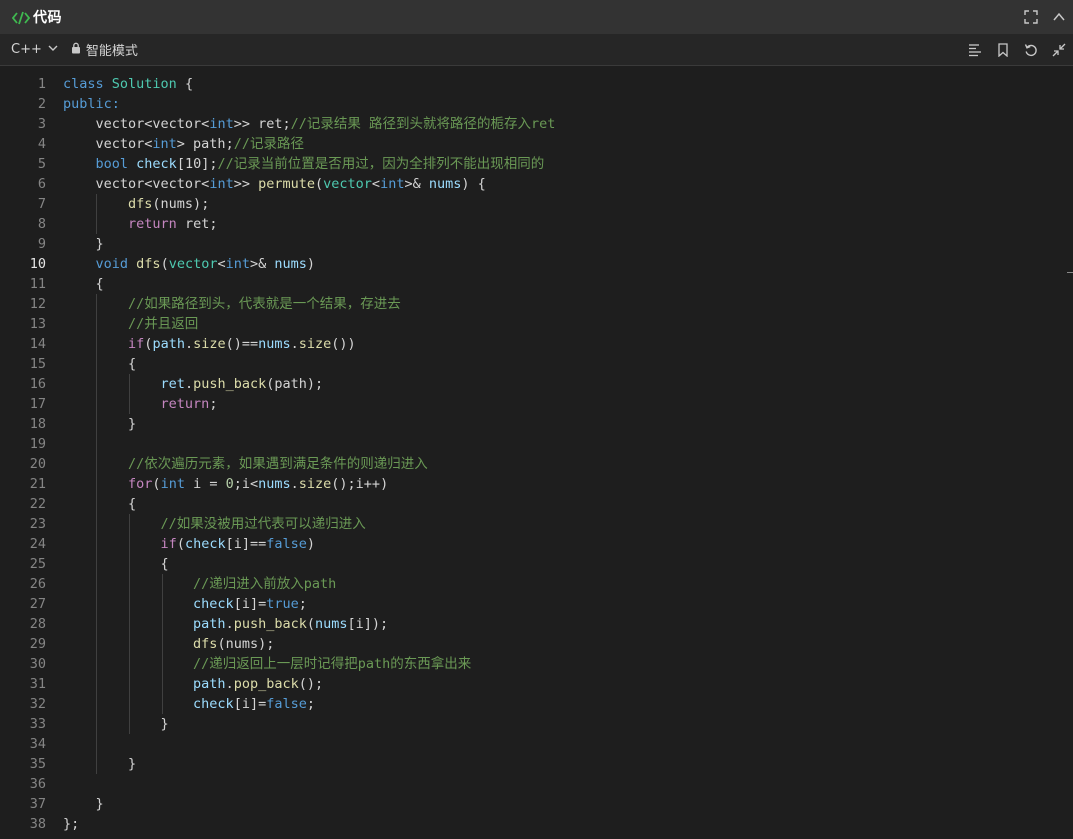  I want to click on code-token: <, so click(376, 184).